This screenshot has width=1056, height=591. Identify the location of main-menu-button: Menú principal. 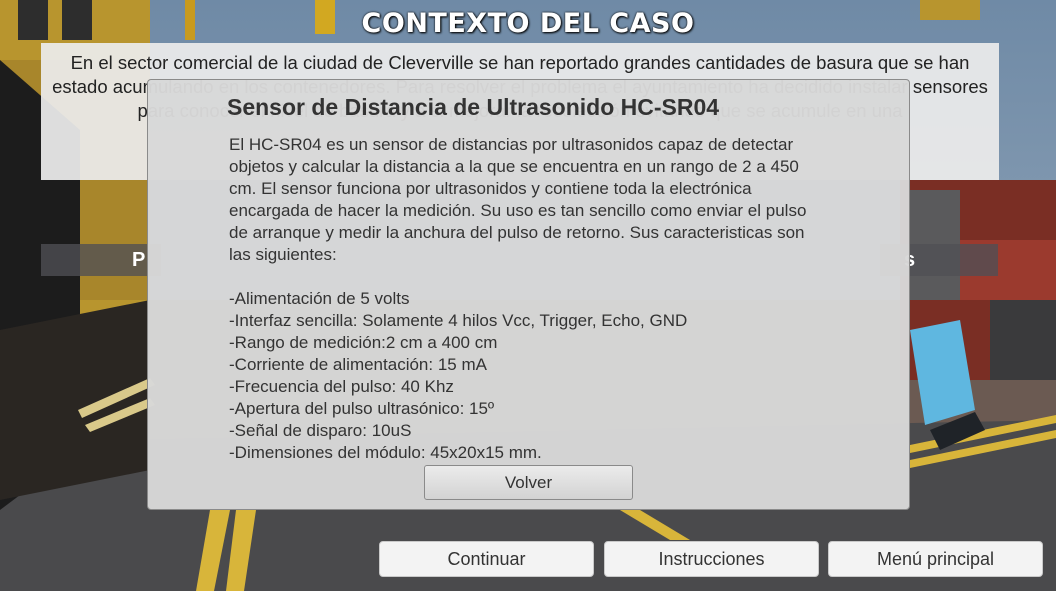
(935, 559).